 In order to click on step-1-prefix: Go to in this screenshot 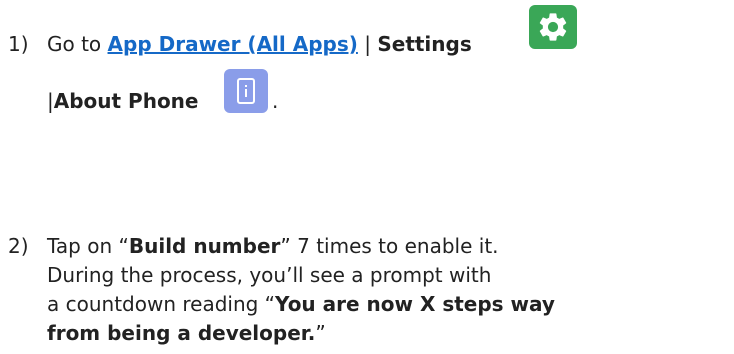, I will do `click(77, 44)`.